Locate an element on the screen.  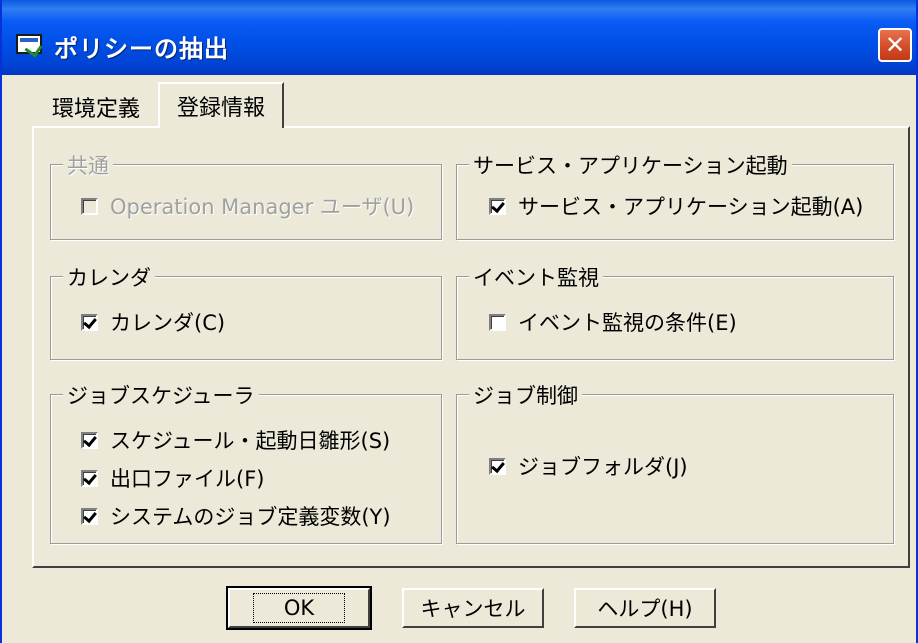
help-button: ヘルプ(H) is located at coordinates (645, 608).